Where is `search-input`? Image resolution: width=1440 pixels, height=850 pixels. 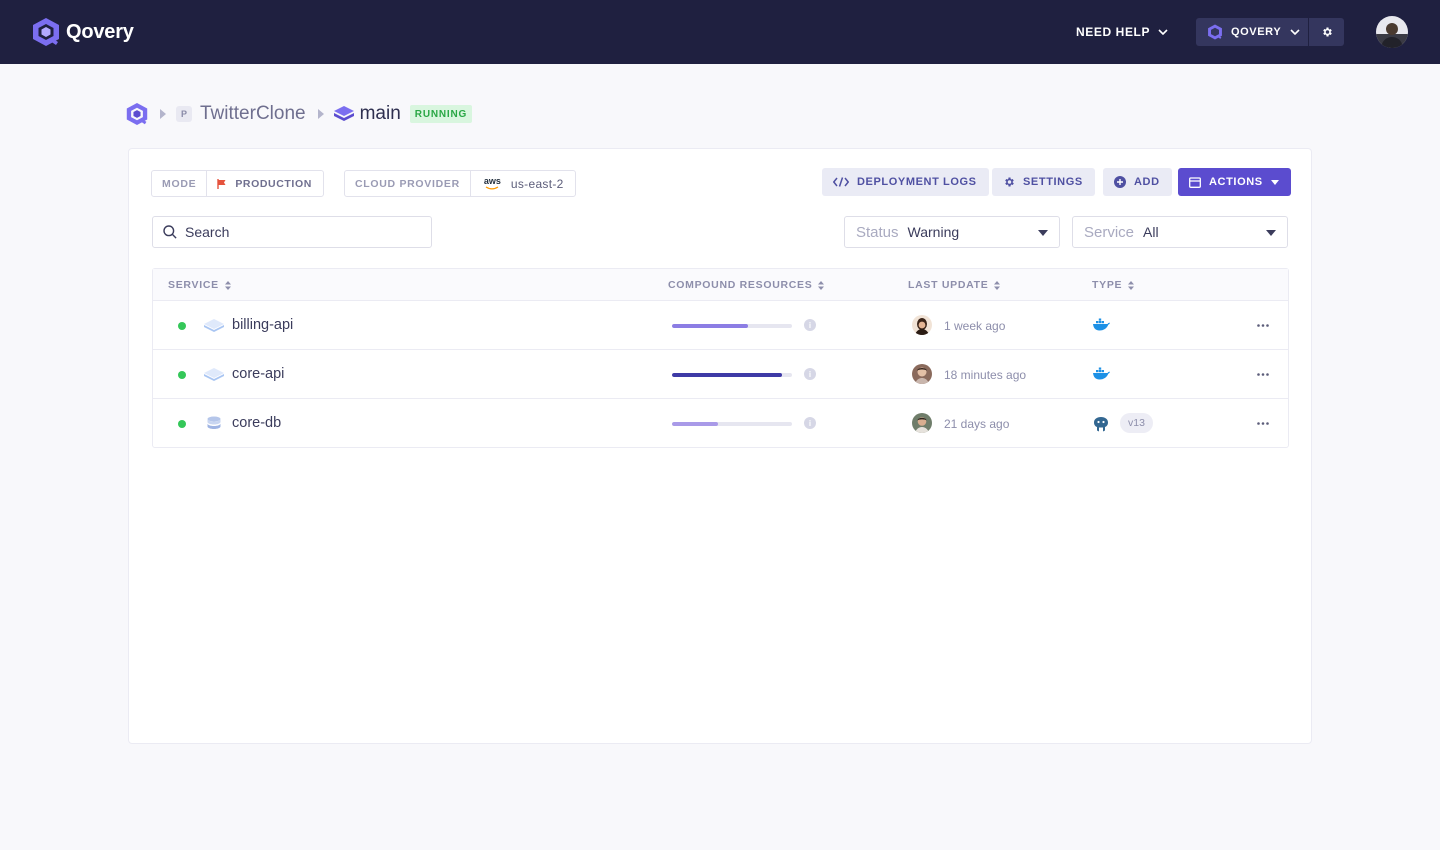 search-input is located at coordinates (300, 232).